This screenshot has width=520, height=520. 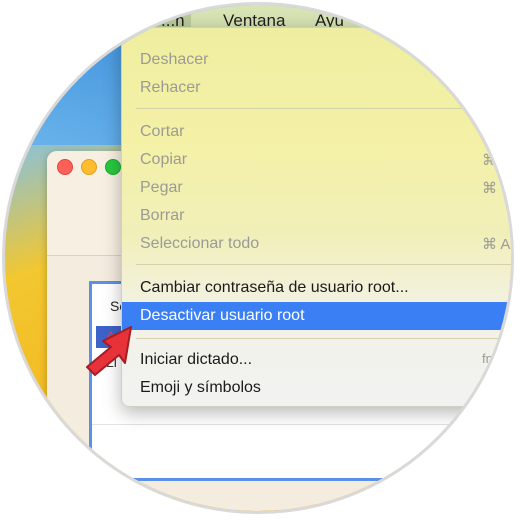 I want to click on menu-item-shortcut: fn, so click(x=487, y=386).